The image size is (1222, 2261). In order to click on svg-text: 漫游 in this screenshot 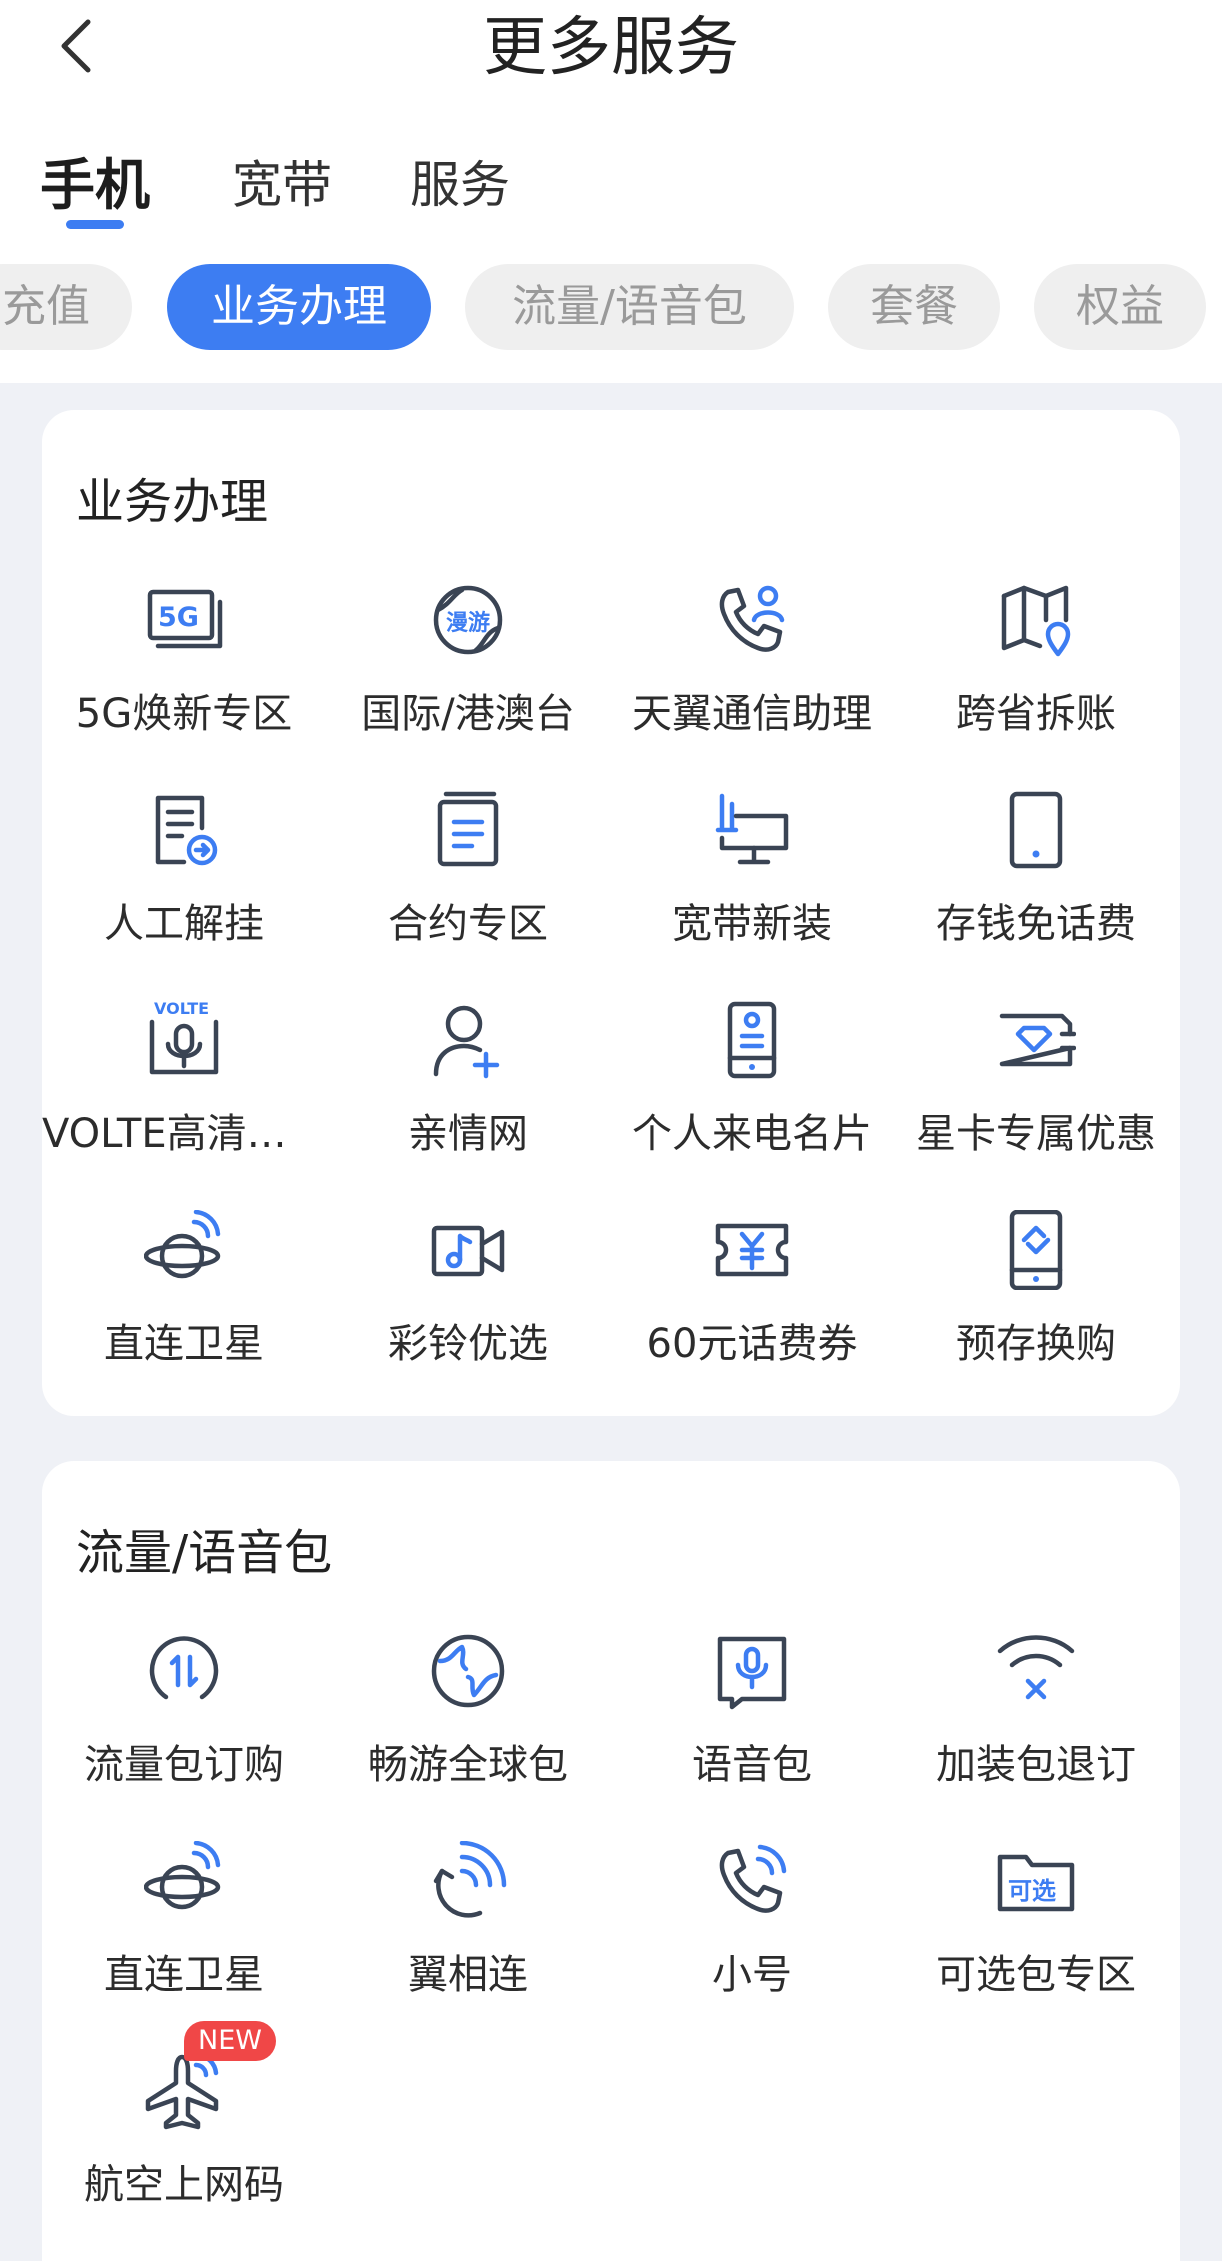, I will do `click(468, 623)`.